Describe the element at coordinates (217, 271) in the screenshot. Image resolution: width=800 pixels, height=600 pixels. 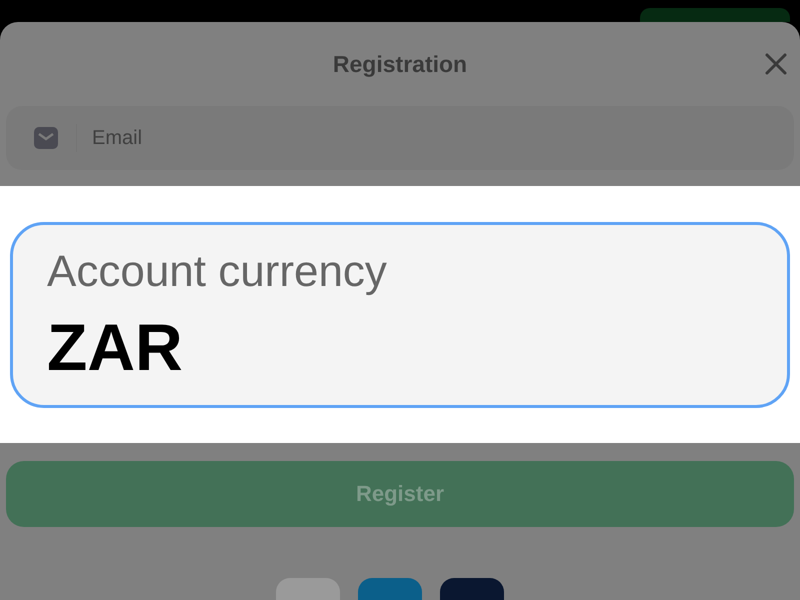
I see `field-label: Account currency` at that location.